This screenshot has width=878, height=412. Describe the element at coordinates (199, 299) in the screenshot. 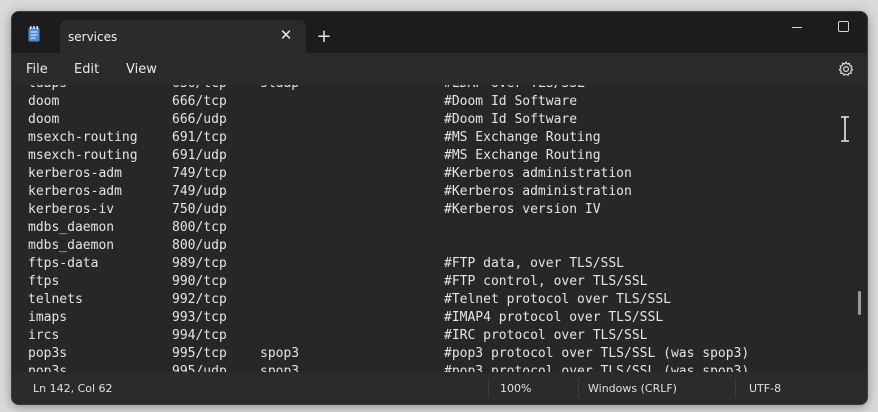

I see `port-protocol: 992/tcp` at that location.